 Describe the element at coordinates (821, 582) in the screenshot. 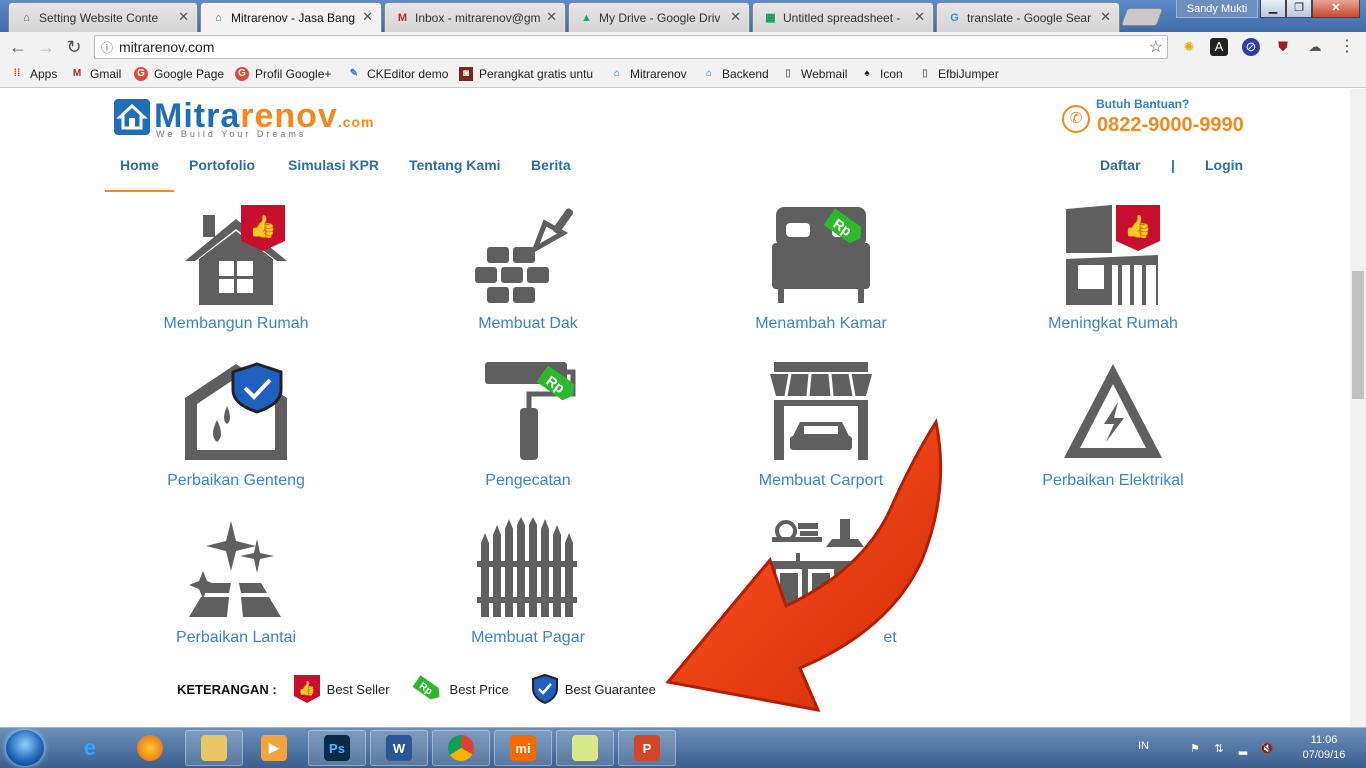

I see `service-kitchen-set: et` at that location.